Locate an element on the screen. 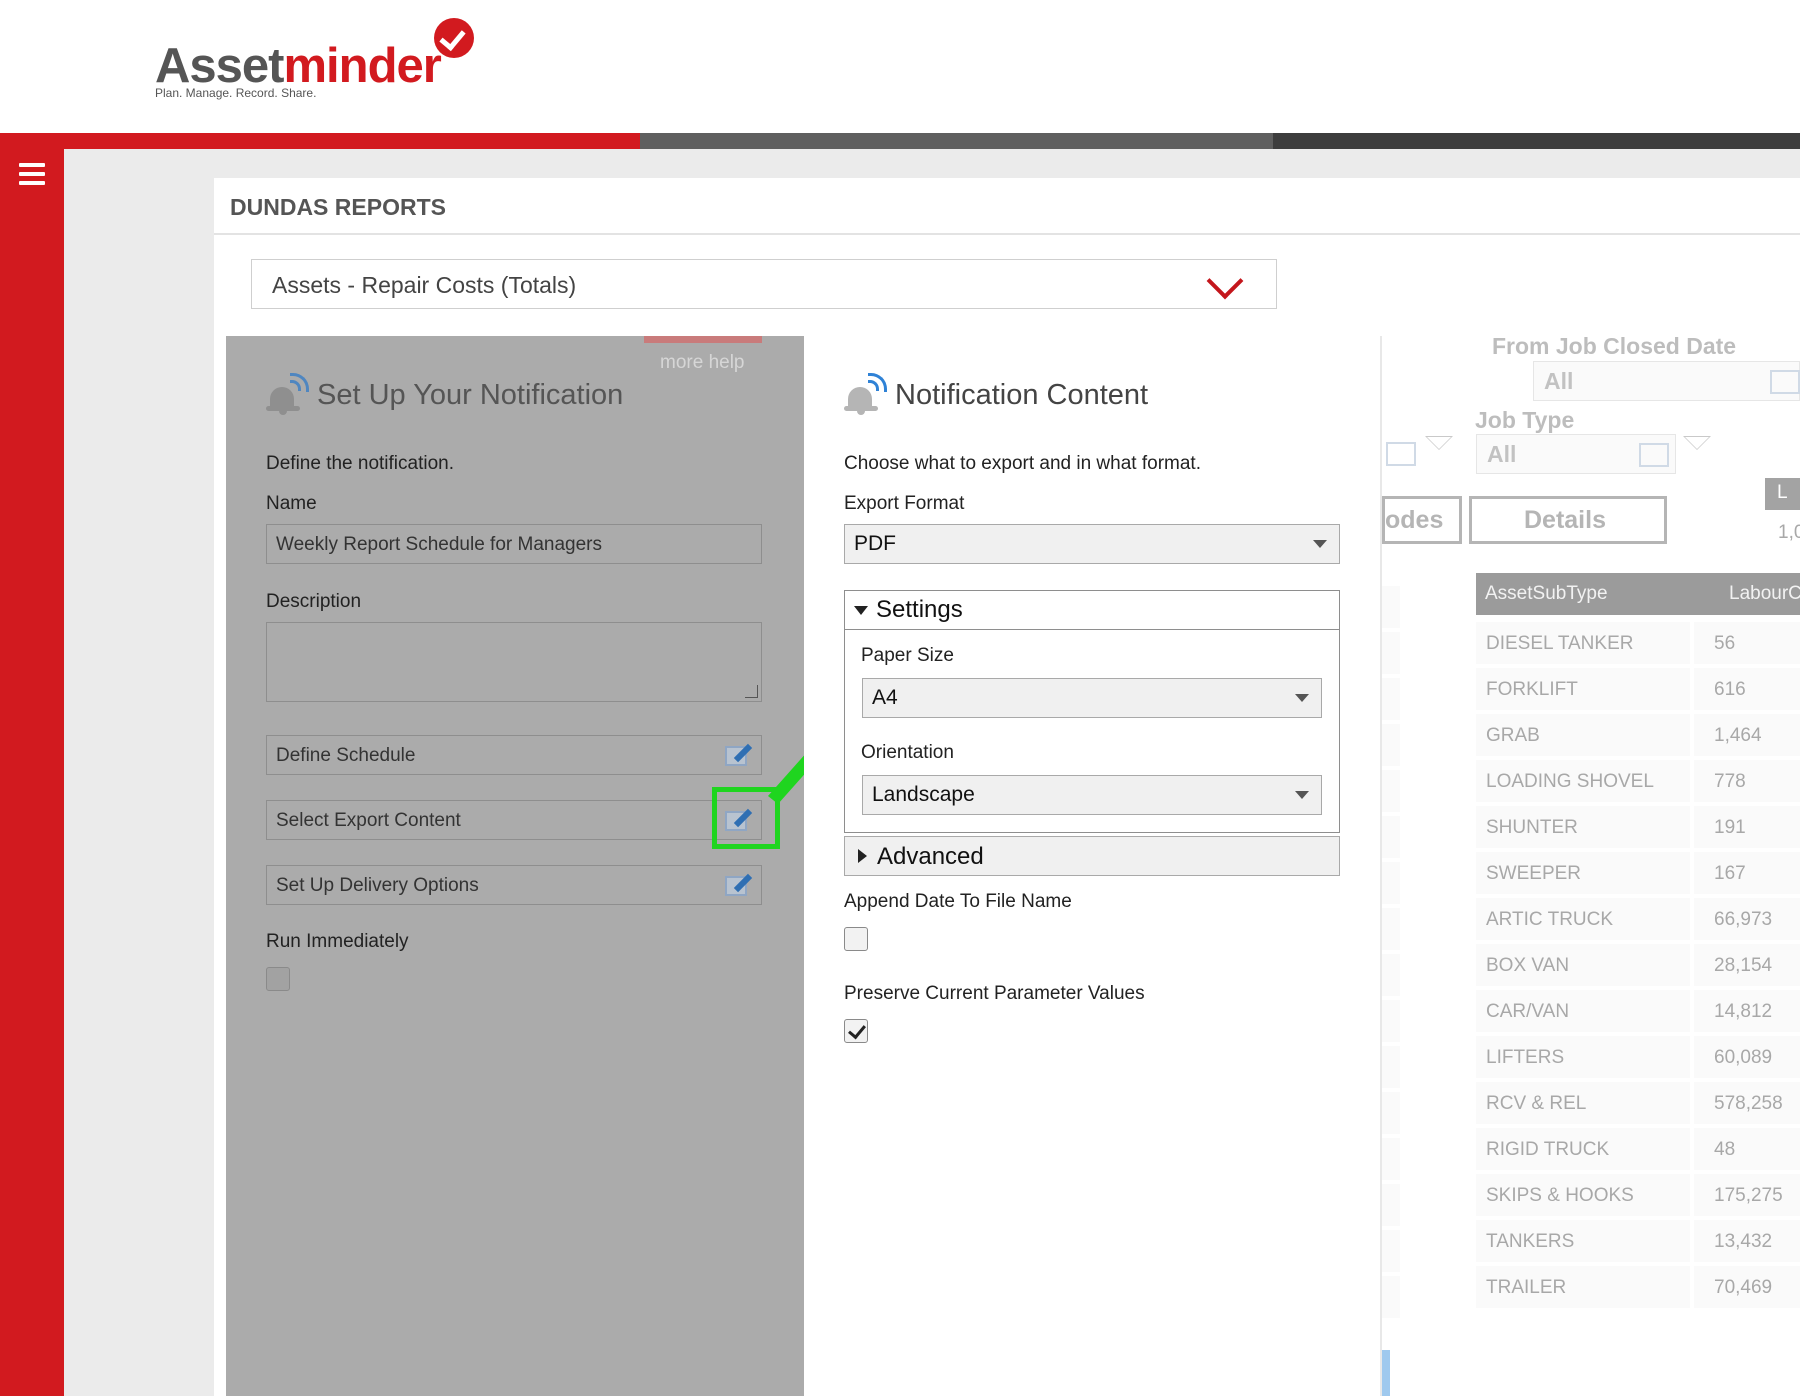 This screenshot has width=1800, height=1396. asset-subtype-cell: SWEEPER is located at coordinates (1534, 873).